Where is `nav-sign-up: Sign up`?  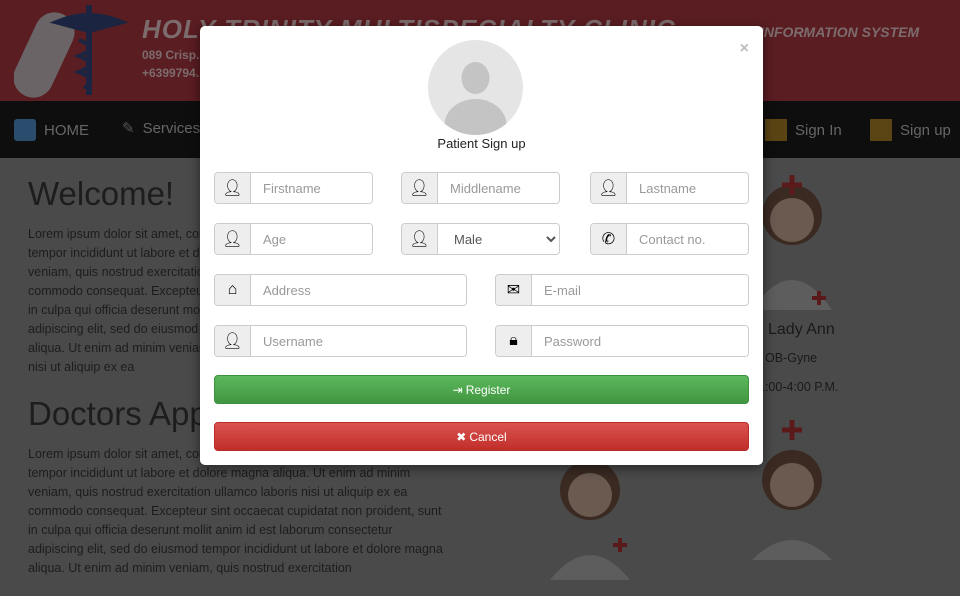
nav-sign-up: Sign up is located at coordinates (910, 130).